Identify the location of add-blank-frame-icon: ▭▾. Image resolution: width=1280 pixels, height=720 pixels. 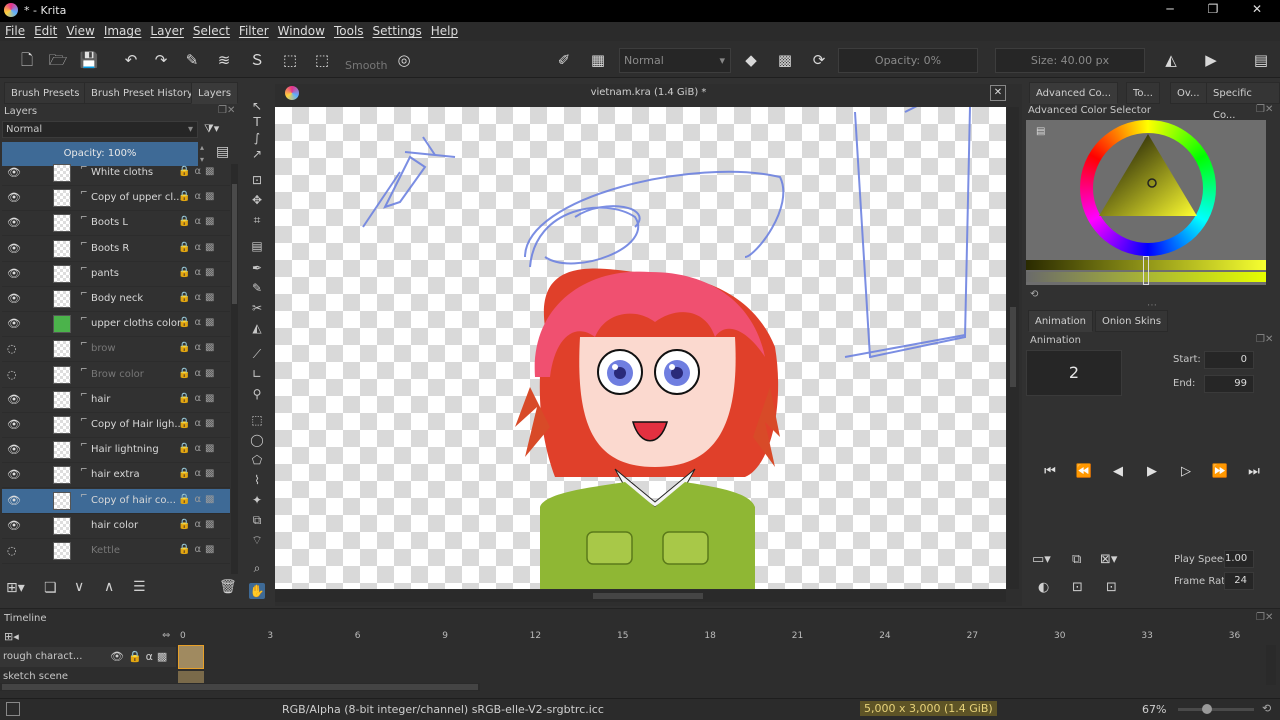
(1041, 559).